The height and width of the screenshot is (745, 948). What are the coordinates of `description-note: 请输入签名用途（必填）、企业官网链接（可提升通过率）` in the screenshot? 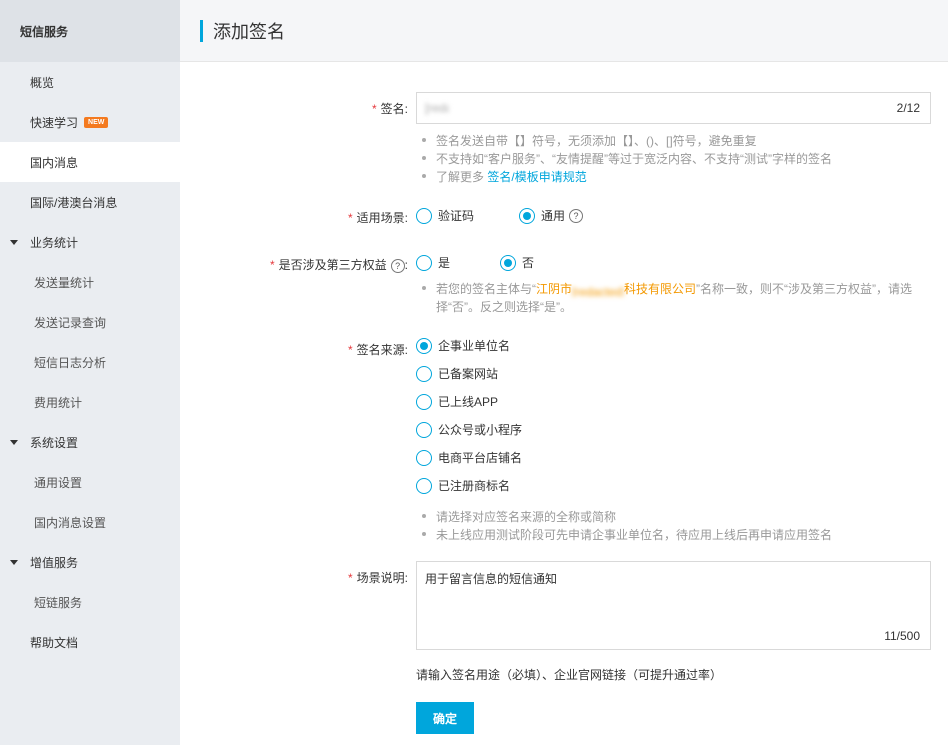 It's located at (569, 675).